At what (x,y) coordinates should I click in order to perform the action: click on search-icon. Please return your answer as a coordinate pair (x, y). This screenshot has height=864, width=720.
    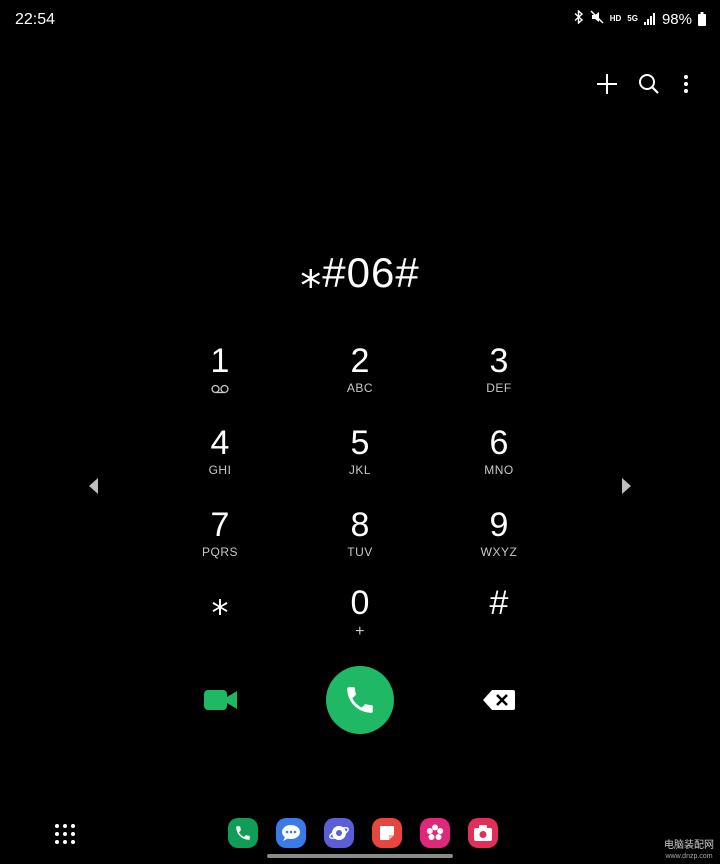
    Looking at the image, I should click on (649, 84).